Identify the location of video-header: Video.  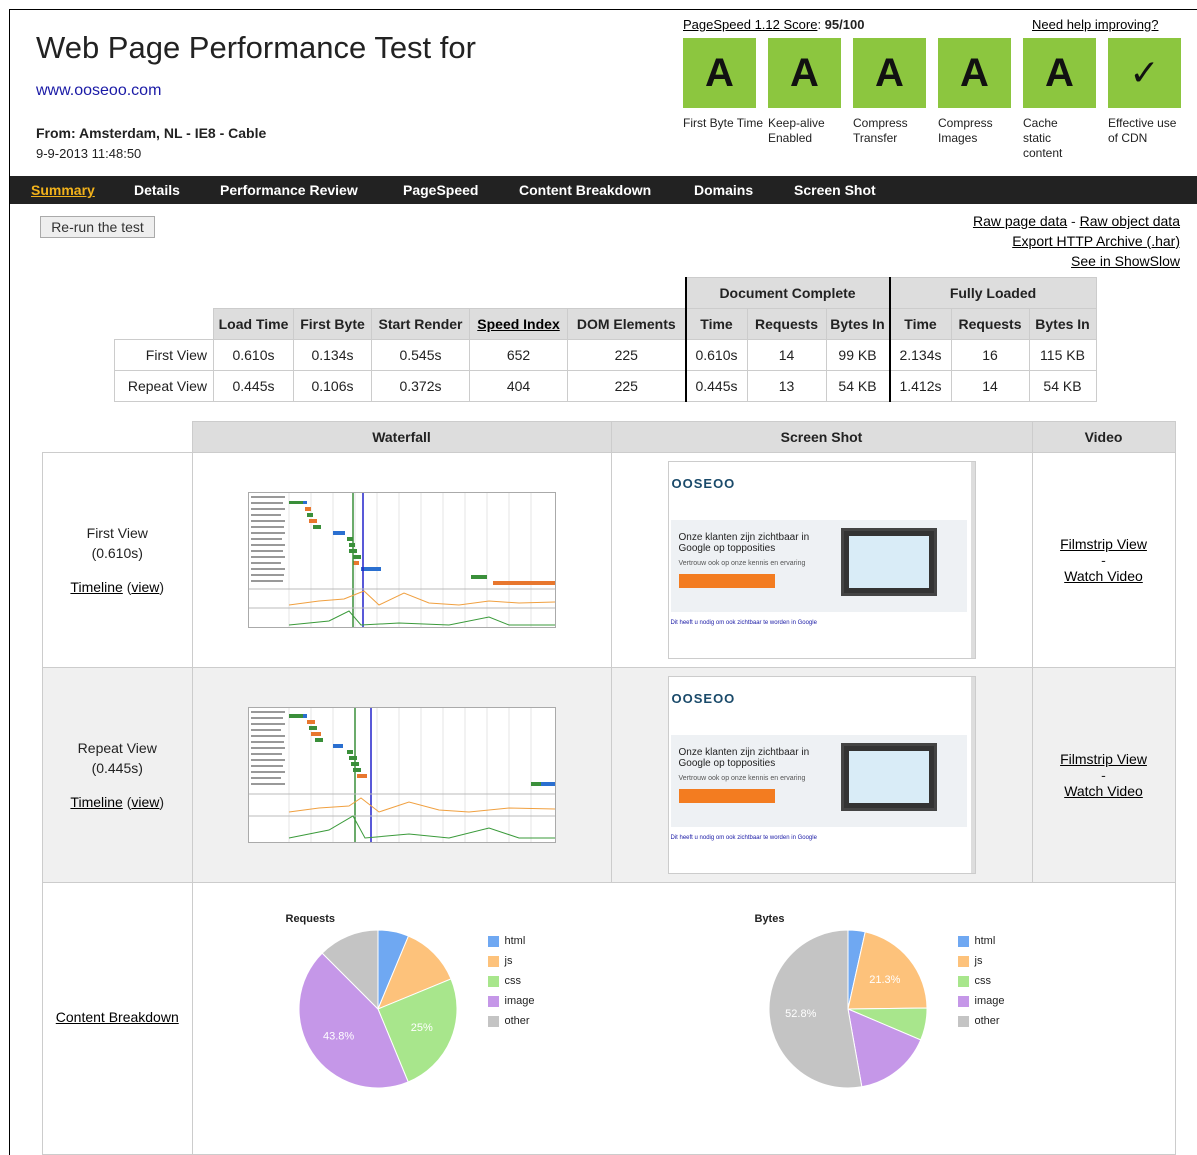
(1103, 437).